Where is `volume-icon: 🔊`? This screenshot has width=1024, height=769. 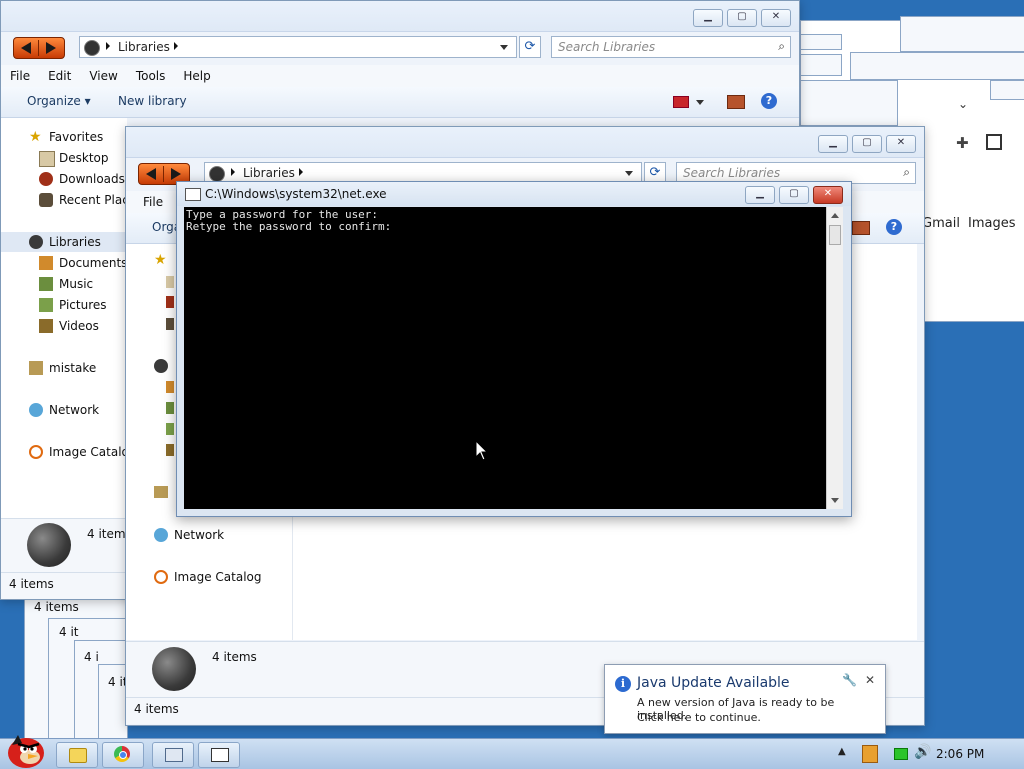
volume-icon: 🔊 is located at coordinates (922, 752).